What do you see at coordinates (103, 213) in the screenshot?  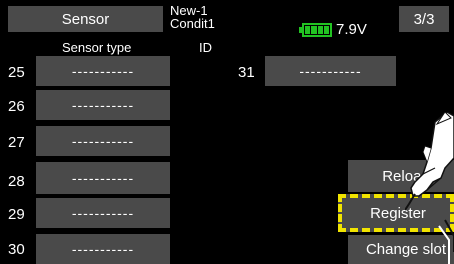 I see `sensor-slot-29: -----------` at bounding box center [103, 213].